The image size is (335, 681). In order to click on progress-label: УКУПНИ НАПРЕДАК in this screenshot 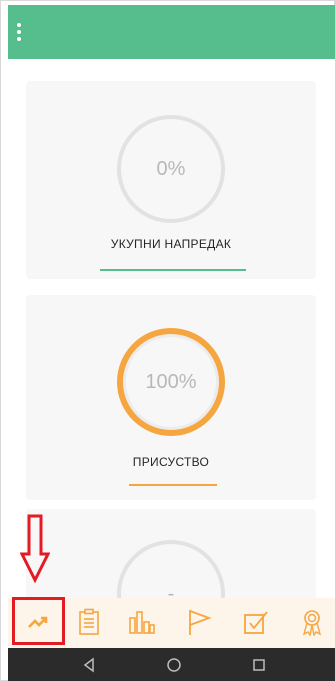, I will do `click(171, 244)`.